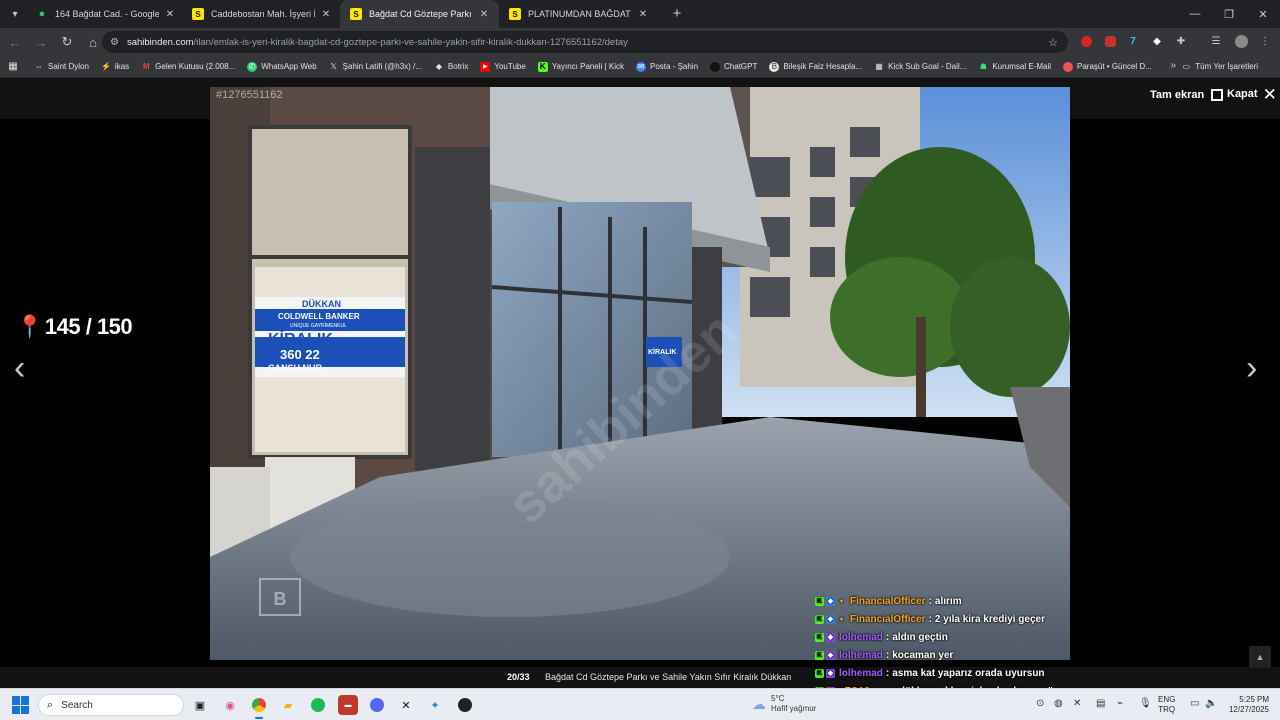 The width and height of the screenshot is (1280, 720). Describe the element at coordinates (1040, 703) in the screenshot. I see `tray-app-icon: ⊙` at that location.